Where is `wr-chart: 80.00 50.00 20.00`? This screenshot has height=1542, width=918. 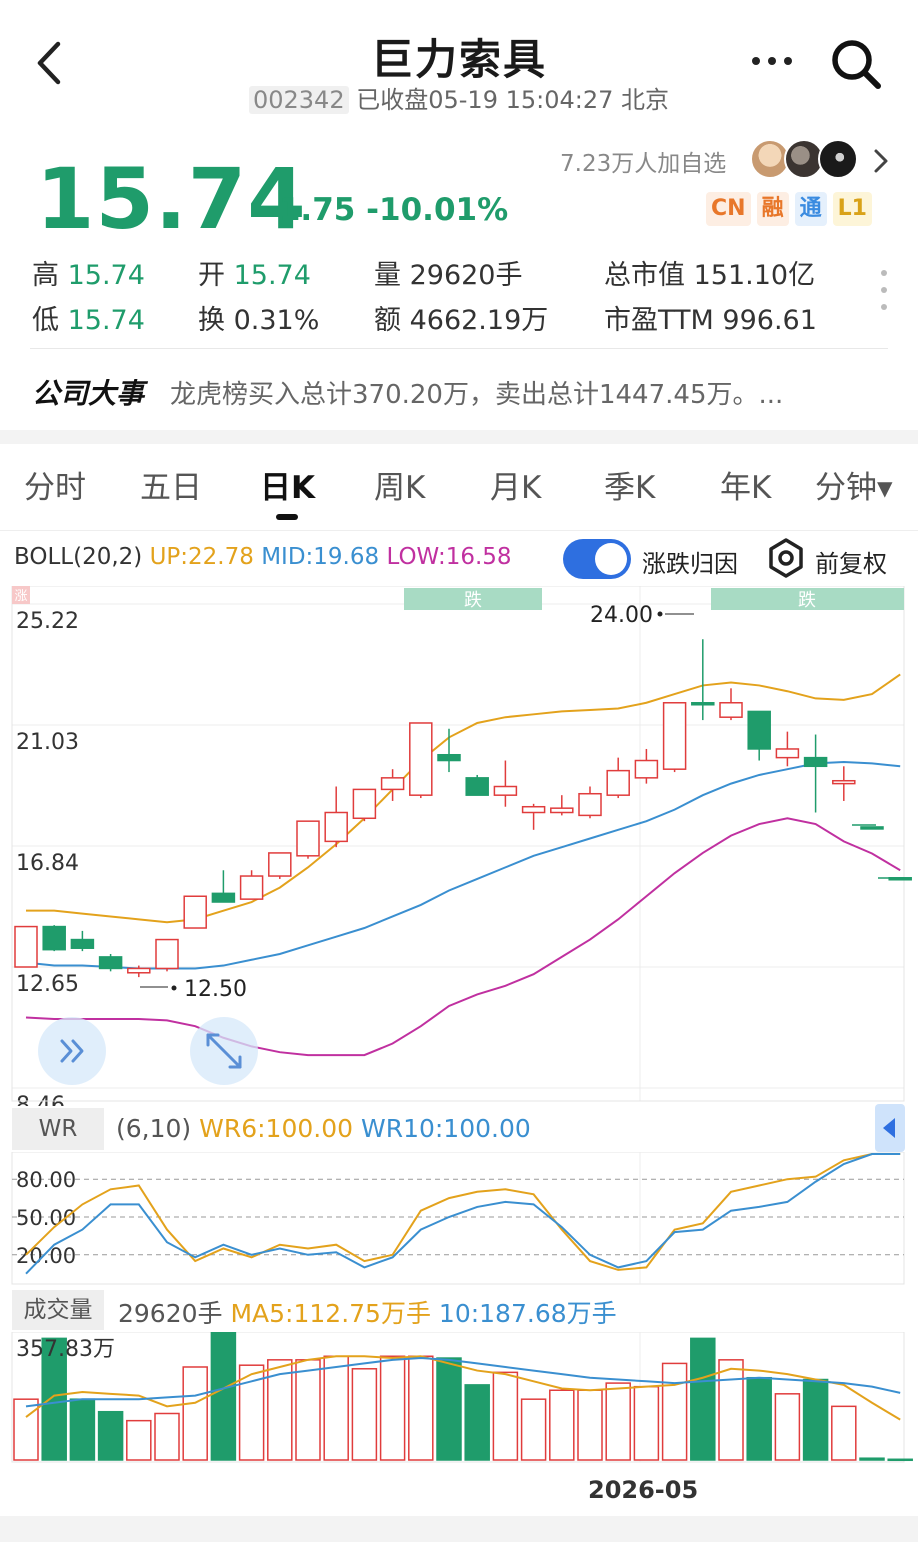
wr-chart: 80.00 50.00 20.00 is located at coordinates (459, 1219).